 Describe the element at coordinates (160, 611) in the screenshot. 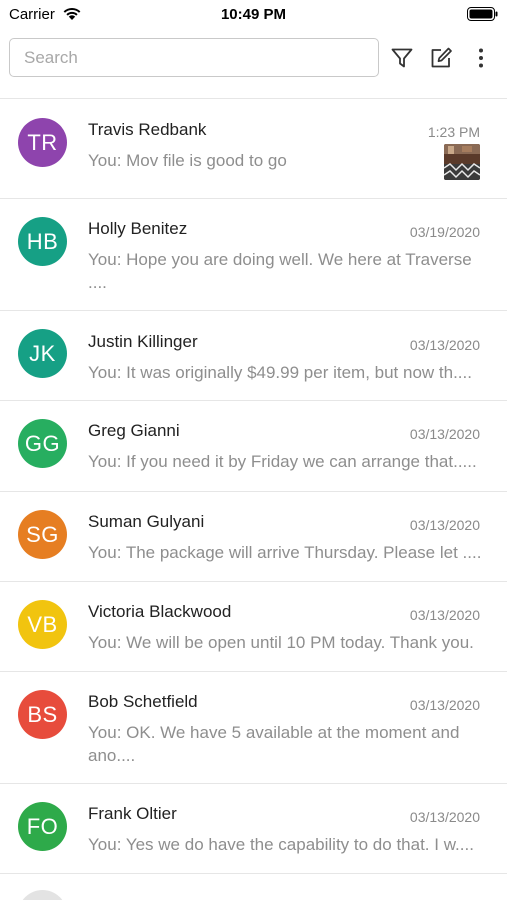

I see `contact-name: Victoria Blackwood` at that location.